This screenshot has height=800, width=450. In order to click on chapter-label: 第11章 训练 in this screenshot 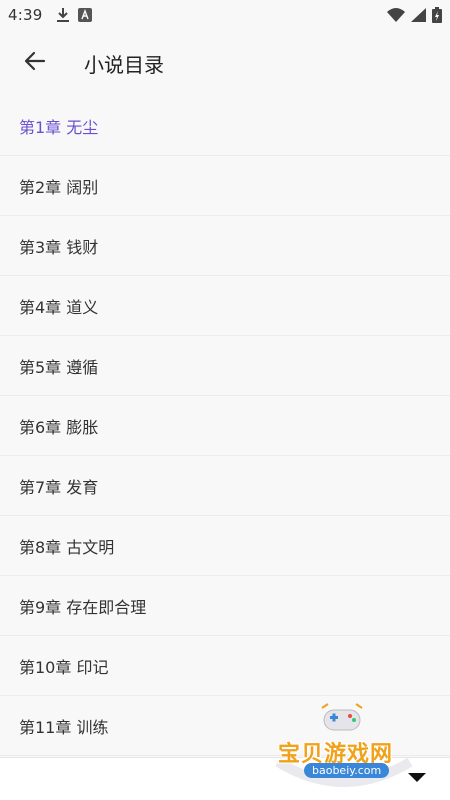, I will do `click(64, 727)`.